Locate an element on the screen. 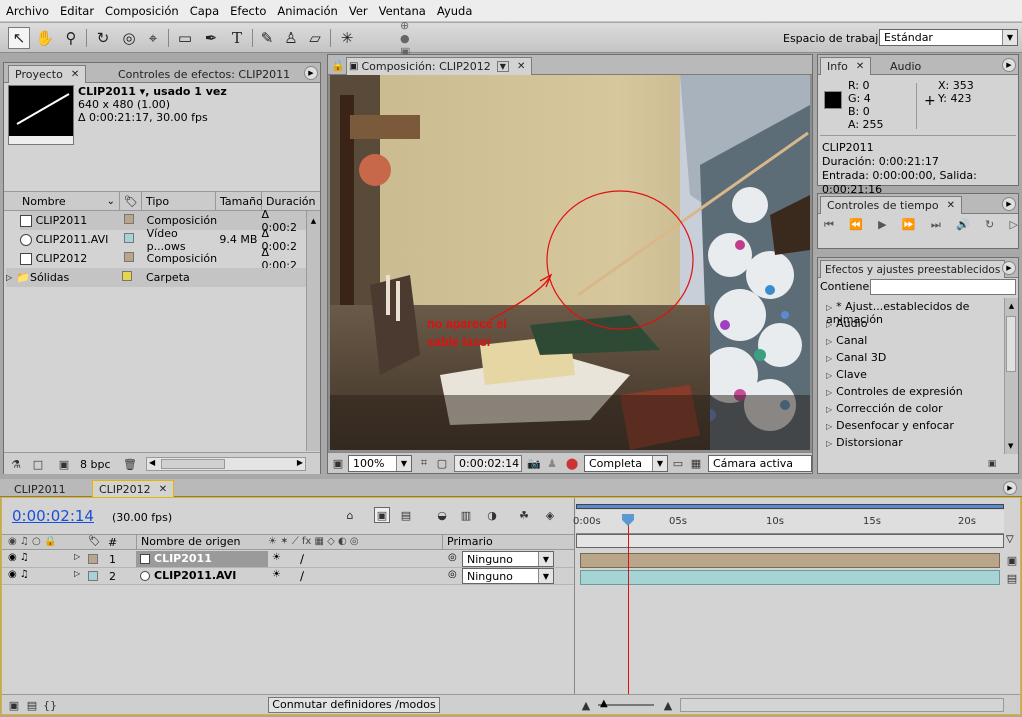 Image resolution: width=1022 pixels, height=717 pixels. rectangle-mask-tool-icon: ▭ is located at coordinates (185, 38).